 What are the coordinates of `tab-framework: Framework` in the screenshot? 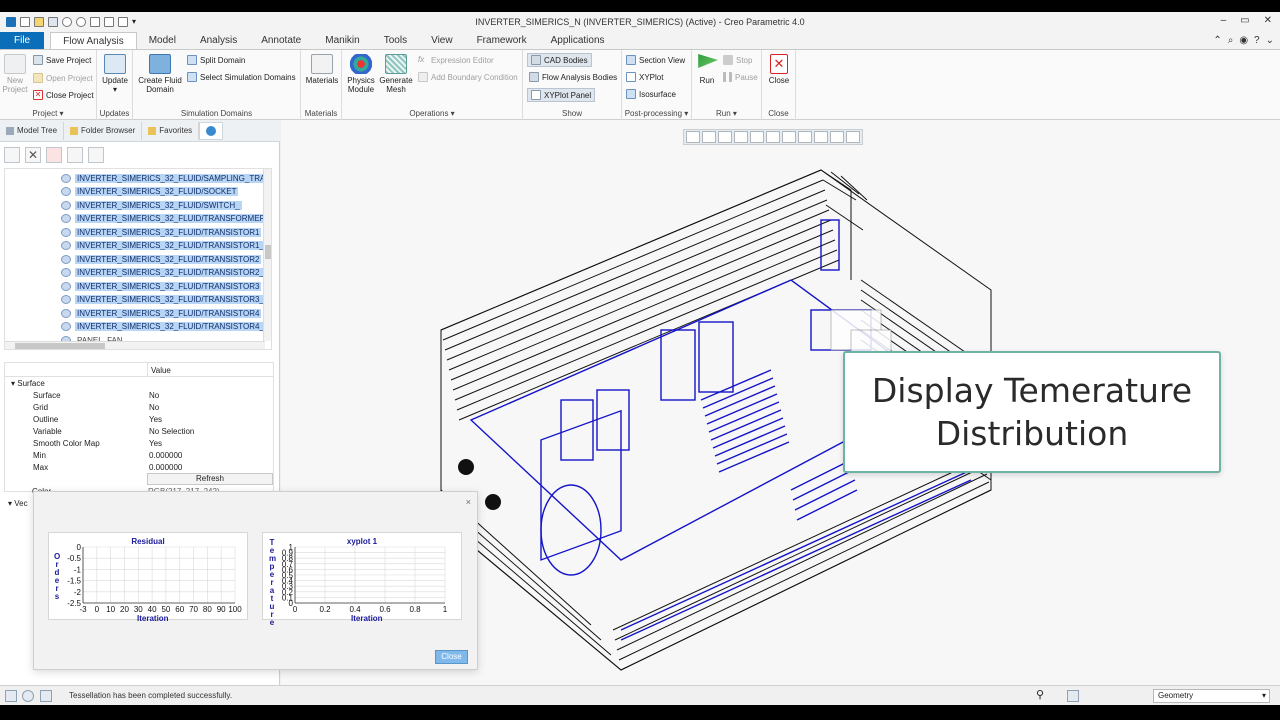 It's located at (502, 40).